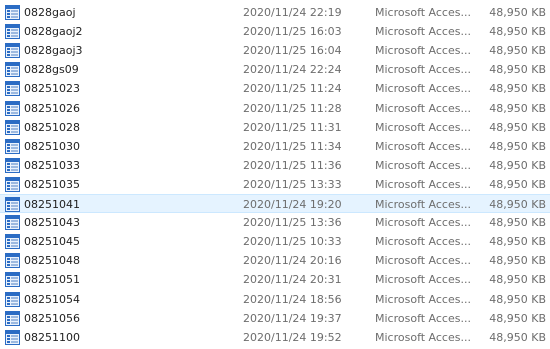  What do you see at coordinates (292, 165) in the screenshot?
I see `file-date-modified: 2020/11/25 11:36` at bounding box center [292, 165].